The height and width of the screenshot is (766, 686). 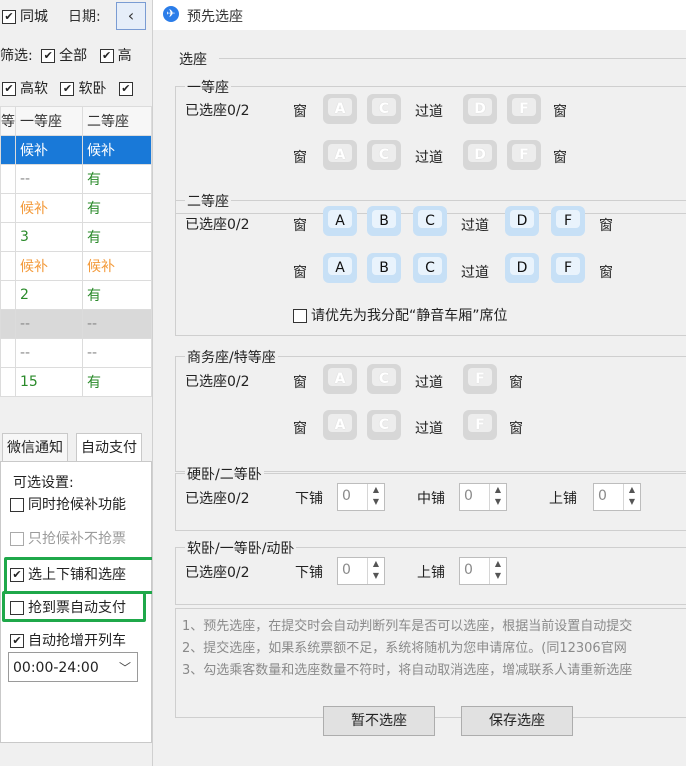 What do you see at coordinates (25, 16) in the screenshot?
I see `same-city-filter: 同城` at bounding box center [25, 16].